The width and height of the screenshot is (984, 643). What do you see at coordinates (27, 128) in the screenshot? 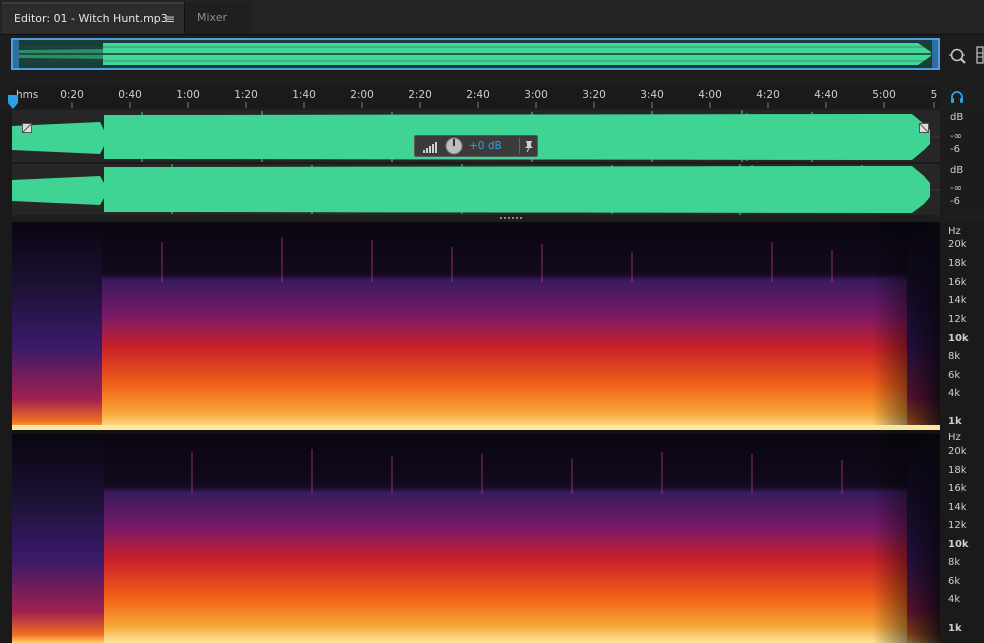
I see `fade-in-handle-icon` at bounding box center [27, 128].